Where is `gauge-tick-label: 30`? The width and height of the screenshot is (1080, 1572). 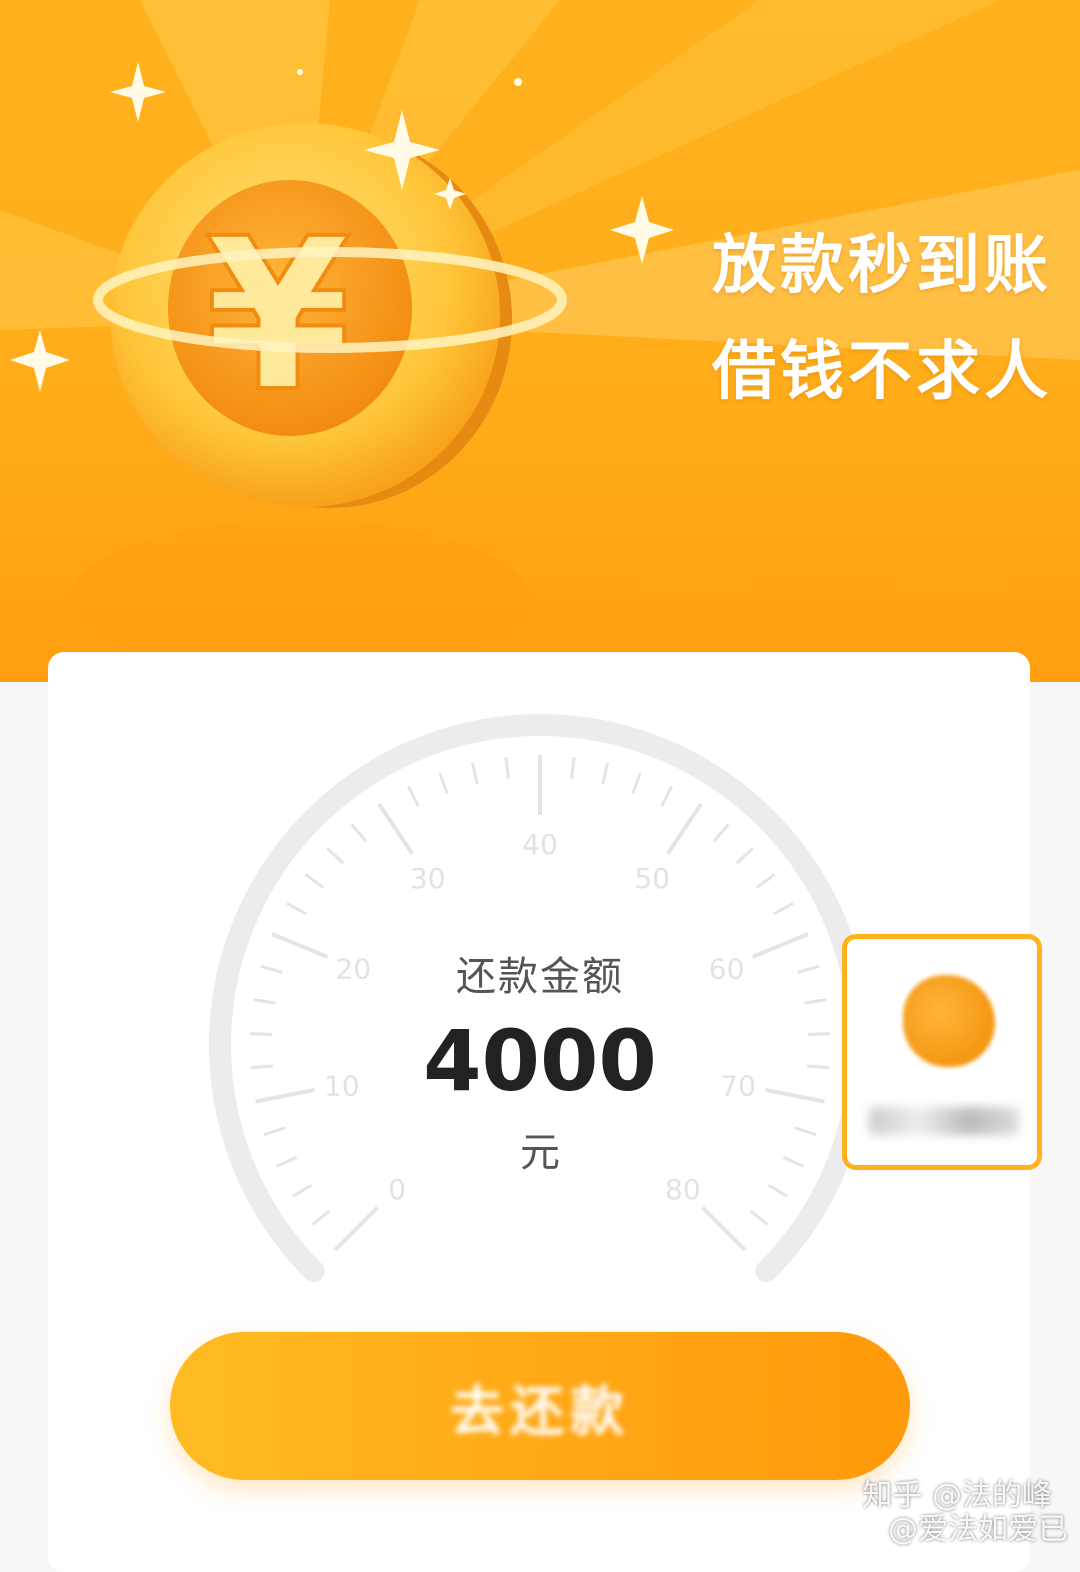 gauge-tick-label: 30 is located at coordinates (428, 878).